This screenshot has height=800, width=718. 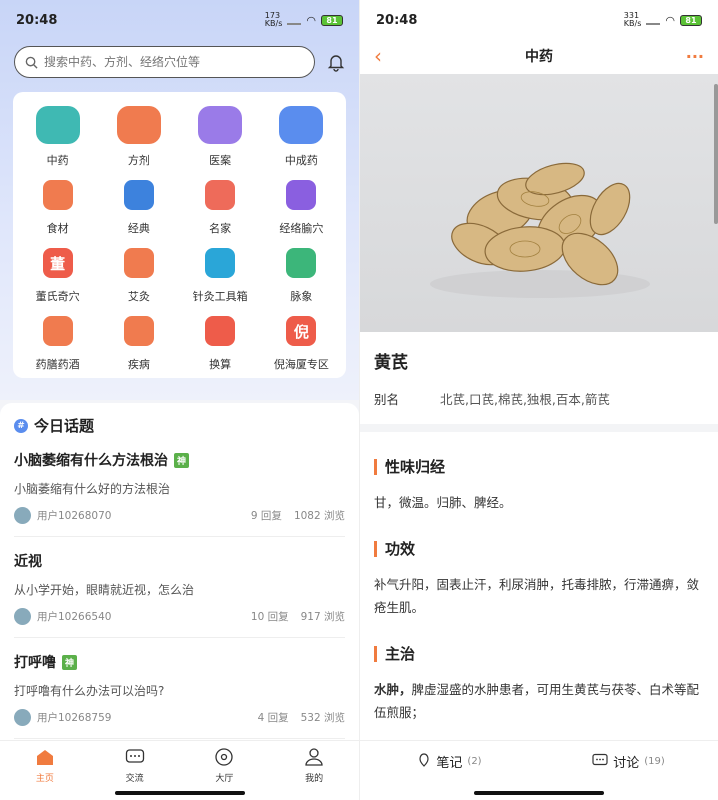 I want to click on grid-item-3: 中成药, so click(x=301, y=137).